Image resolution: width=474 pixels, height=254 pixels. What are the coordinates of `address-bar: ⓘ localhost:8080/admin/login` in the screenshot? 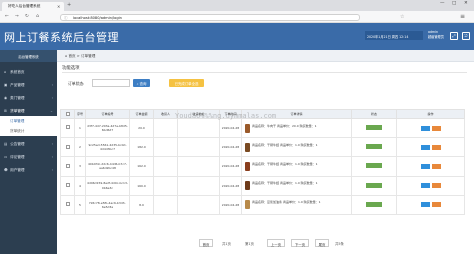 It's located at (210, 17).